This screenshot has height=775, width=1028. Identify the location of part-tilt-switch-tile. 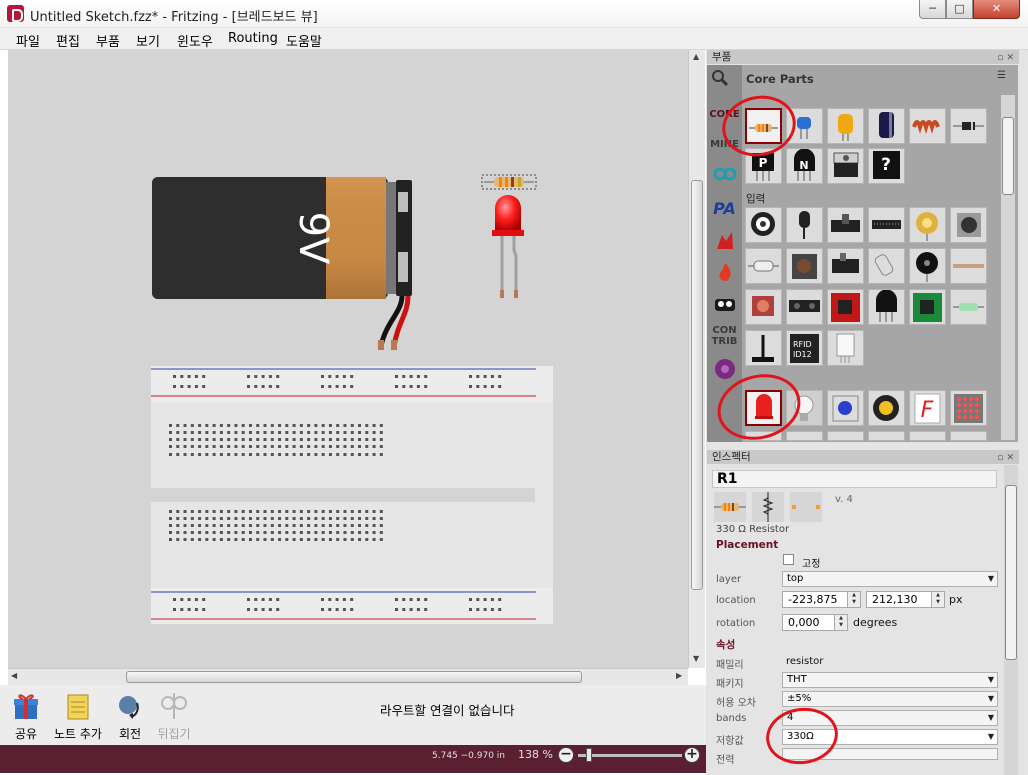
(886, 266).